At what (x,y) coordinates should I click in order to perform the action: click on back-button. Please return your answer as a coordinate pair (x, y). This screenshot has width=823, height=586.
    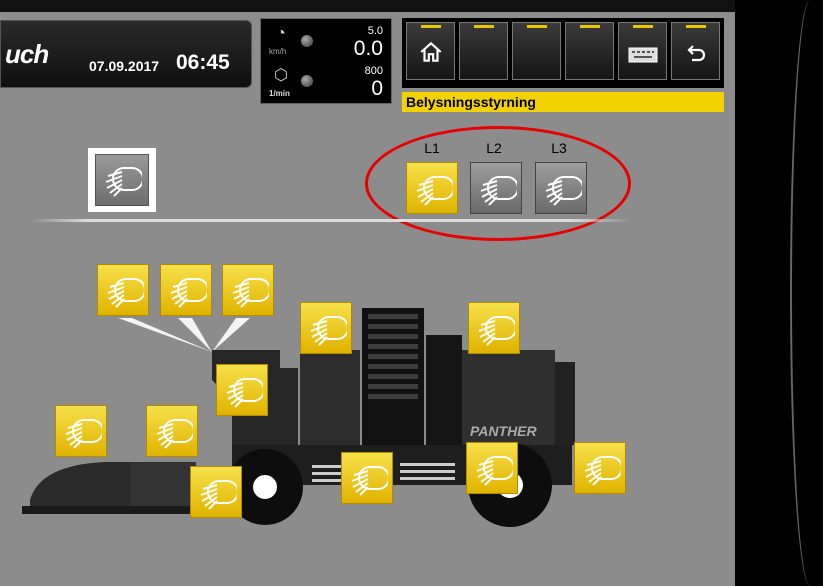
    Looking at the image, I should click on (695, 51).